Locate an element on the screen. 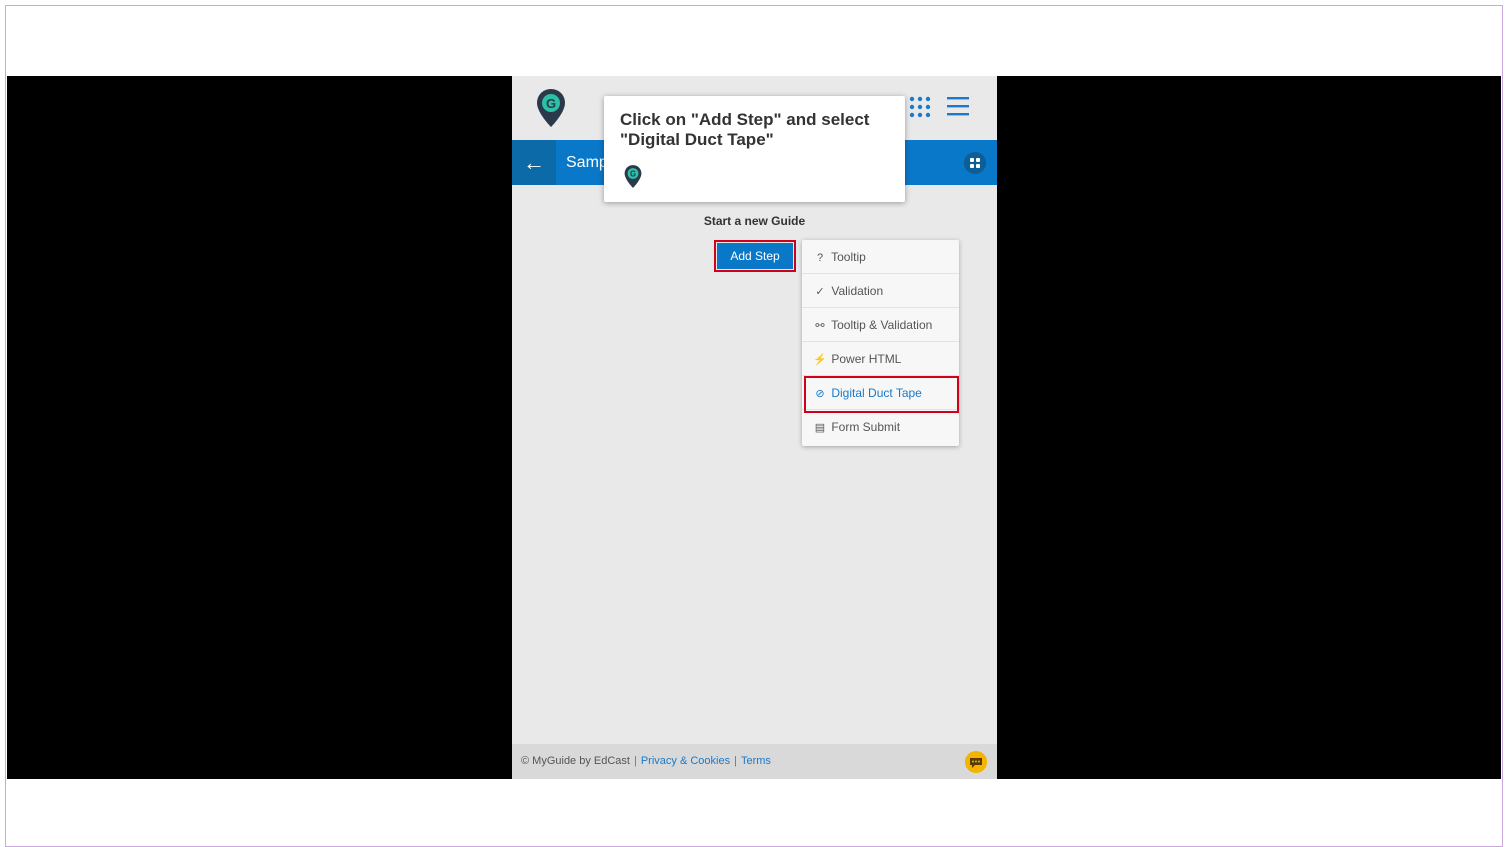 This screenshot has height=847, width=1509. form-icon: ▤ is located at coordinates (820, 428).